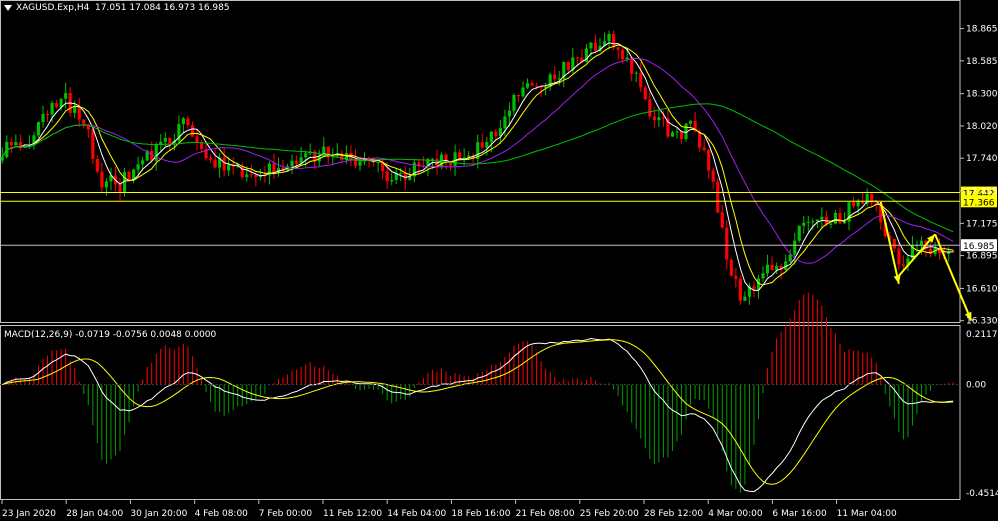  I want to click on dropdown-triangle-icon, so click(8, 7).